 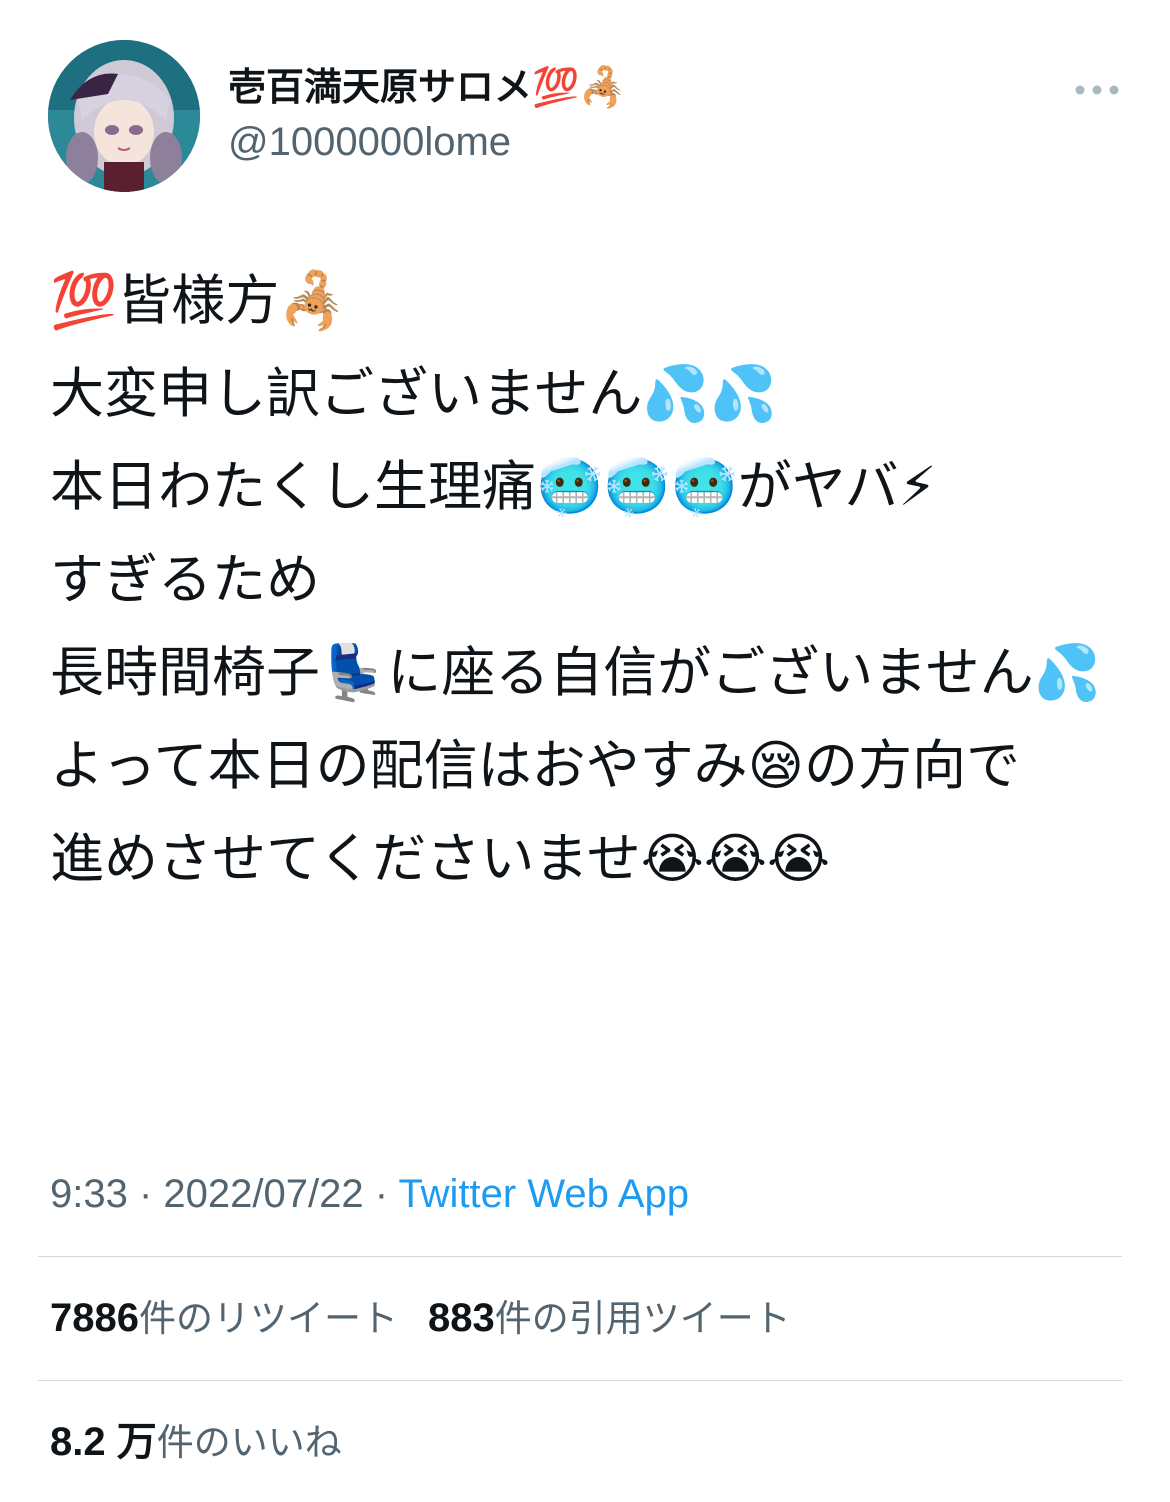 I want to click on author-display-name: 壱百満天原サロメ💯🦂, so click(x=427, y=87).